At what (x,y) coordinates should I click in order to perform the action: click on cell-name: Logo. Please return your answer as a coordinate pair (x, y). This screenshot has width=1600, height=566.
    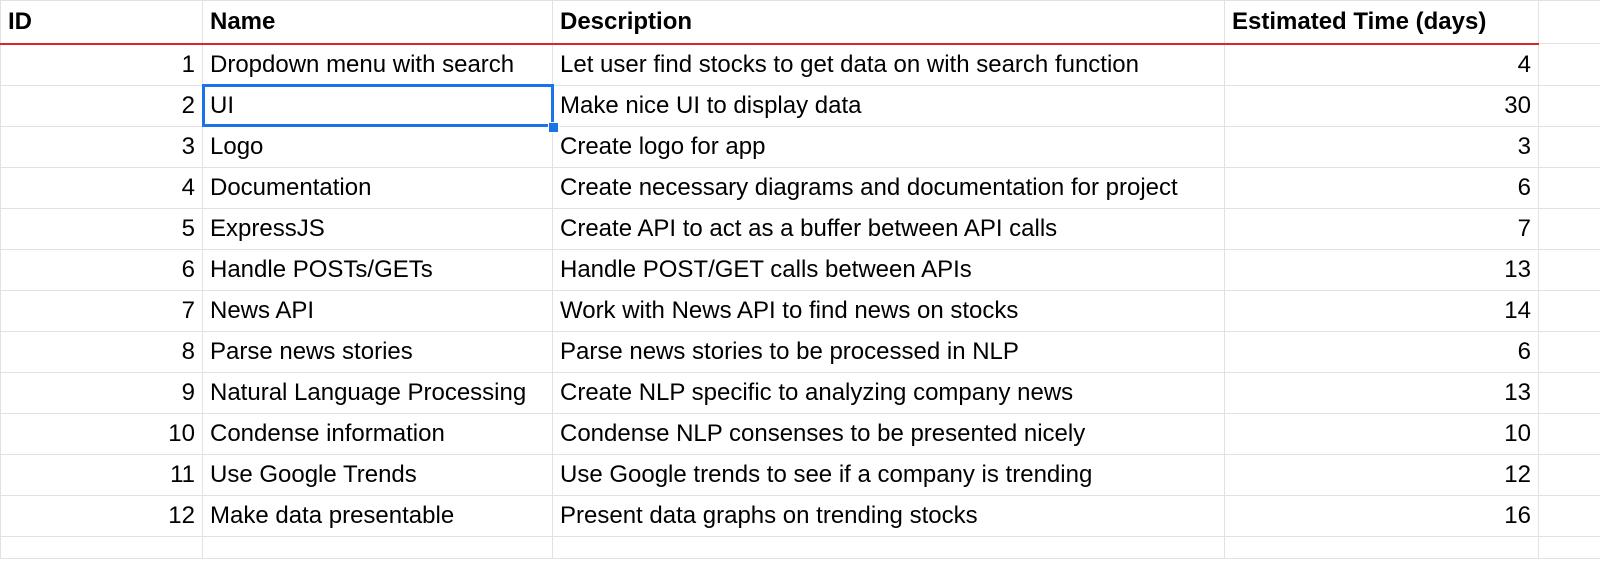
    Looking at the image, I should click on (377, 146).